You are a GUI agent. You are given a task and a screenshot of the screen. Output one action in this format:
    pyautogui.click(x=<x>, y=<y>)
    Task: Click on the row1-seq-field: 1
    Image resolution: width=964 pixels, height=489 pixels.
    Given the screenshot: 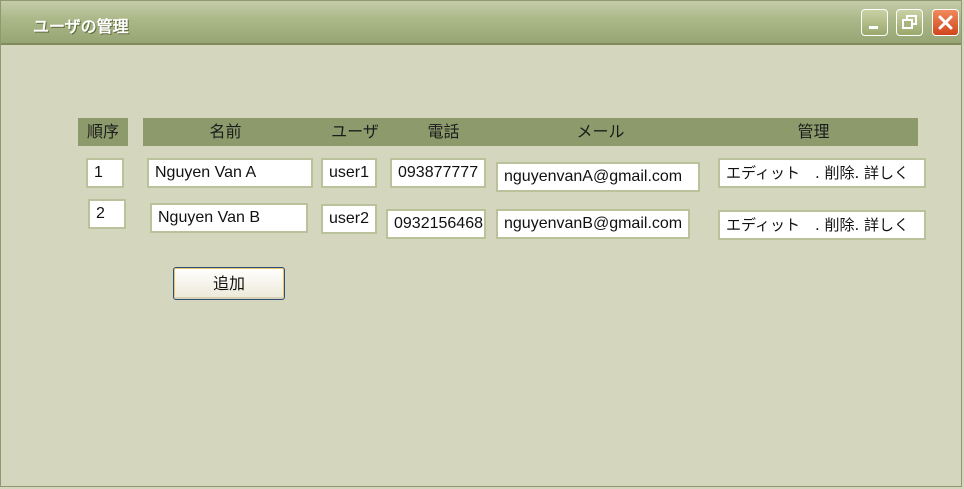 What is the action you would take?
    pyautogui.click(x=105, y=173)
    